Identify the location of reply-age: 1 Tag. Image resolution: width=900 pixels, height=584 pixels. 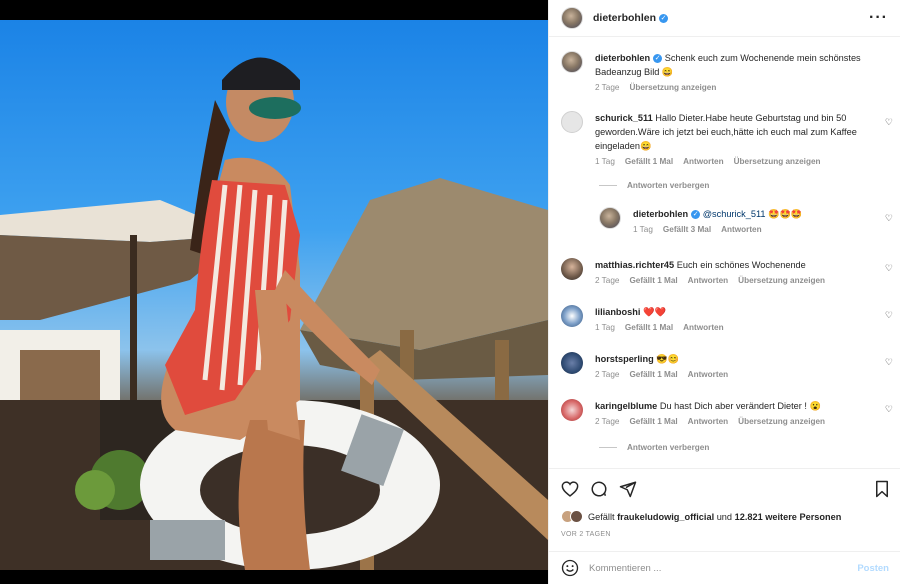
(643, 229).